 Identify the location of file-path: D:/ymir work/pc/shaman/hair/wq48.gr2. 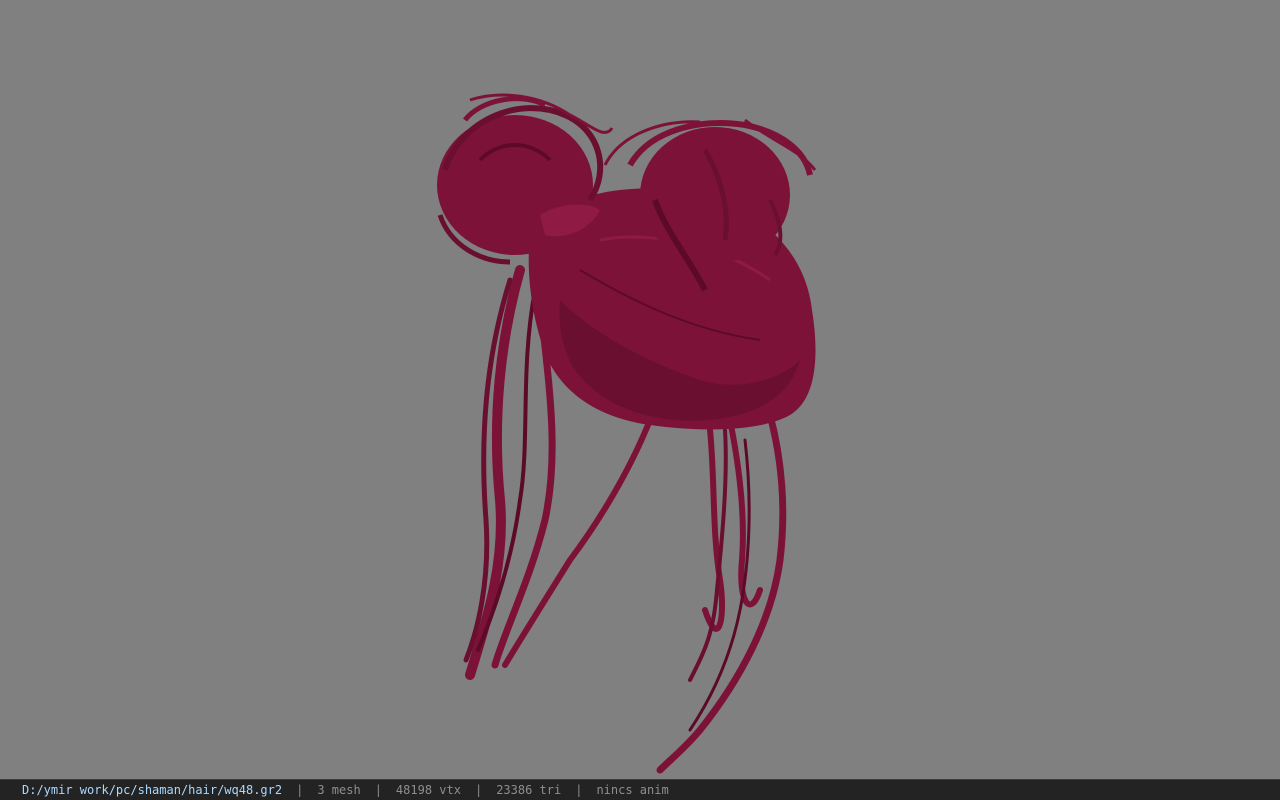
(152, 790).